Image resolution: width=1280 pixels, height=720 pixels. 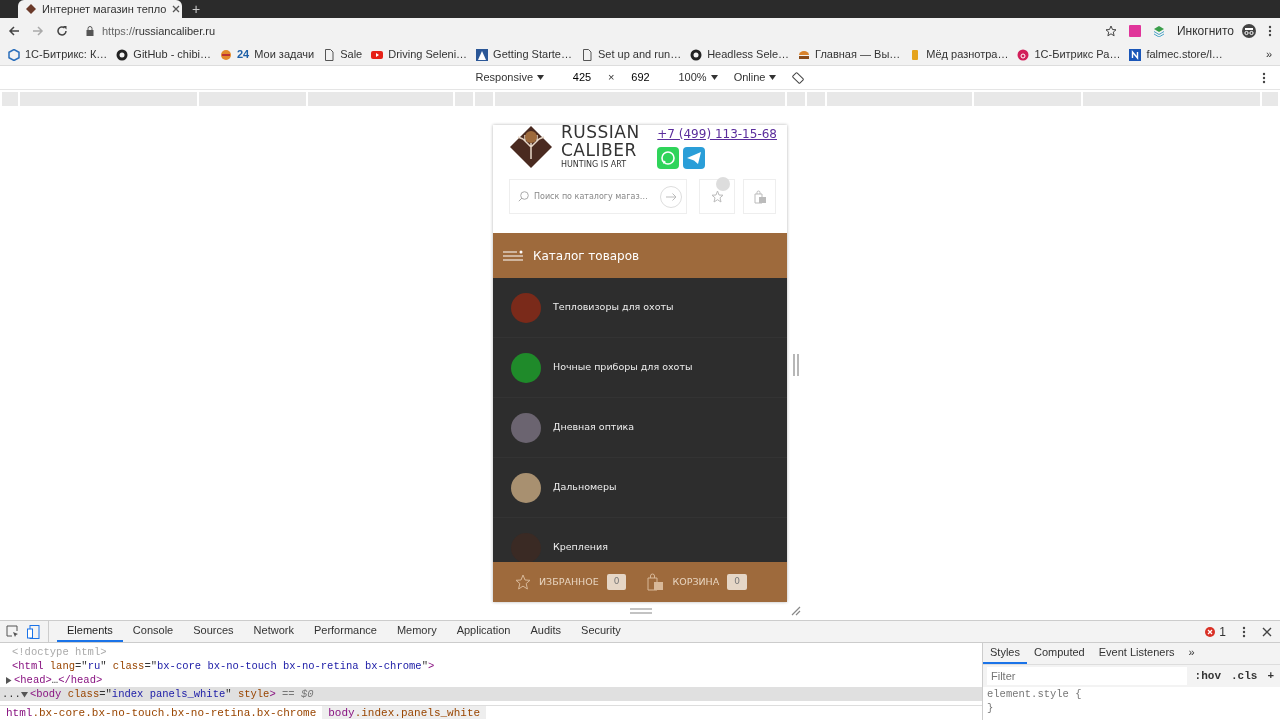 What do you see at coordinates (1135, 54) in the screenshot?
I see `letter-n-icon` at bounding box center [1135, 54].